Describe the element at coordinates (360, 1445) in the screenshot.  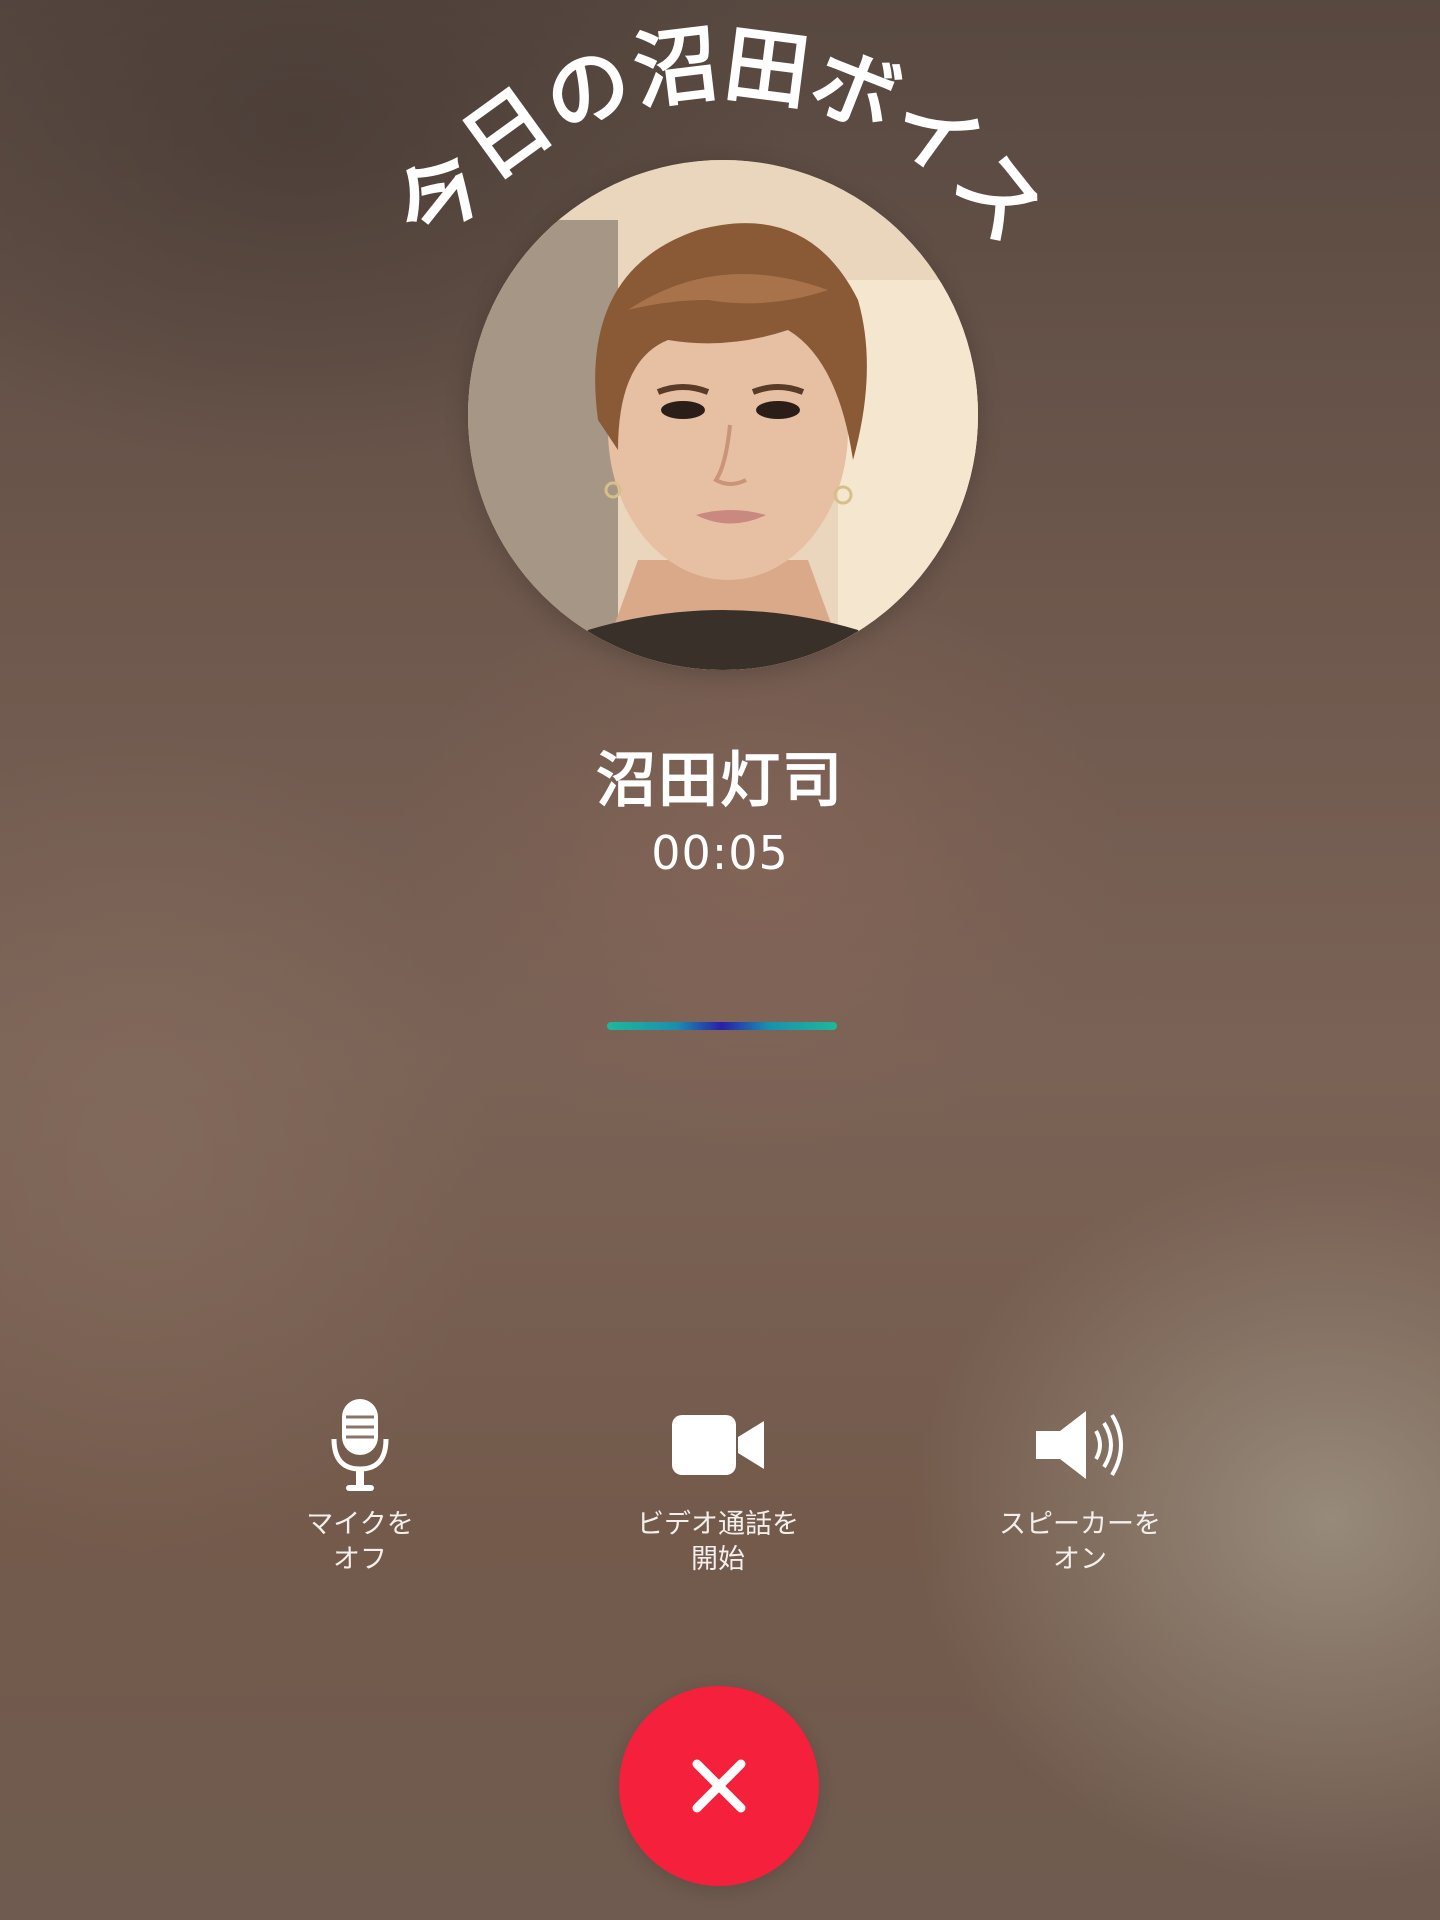
I see `microphone-icon` at that location.